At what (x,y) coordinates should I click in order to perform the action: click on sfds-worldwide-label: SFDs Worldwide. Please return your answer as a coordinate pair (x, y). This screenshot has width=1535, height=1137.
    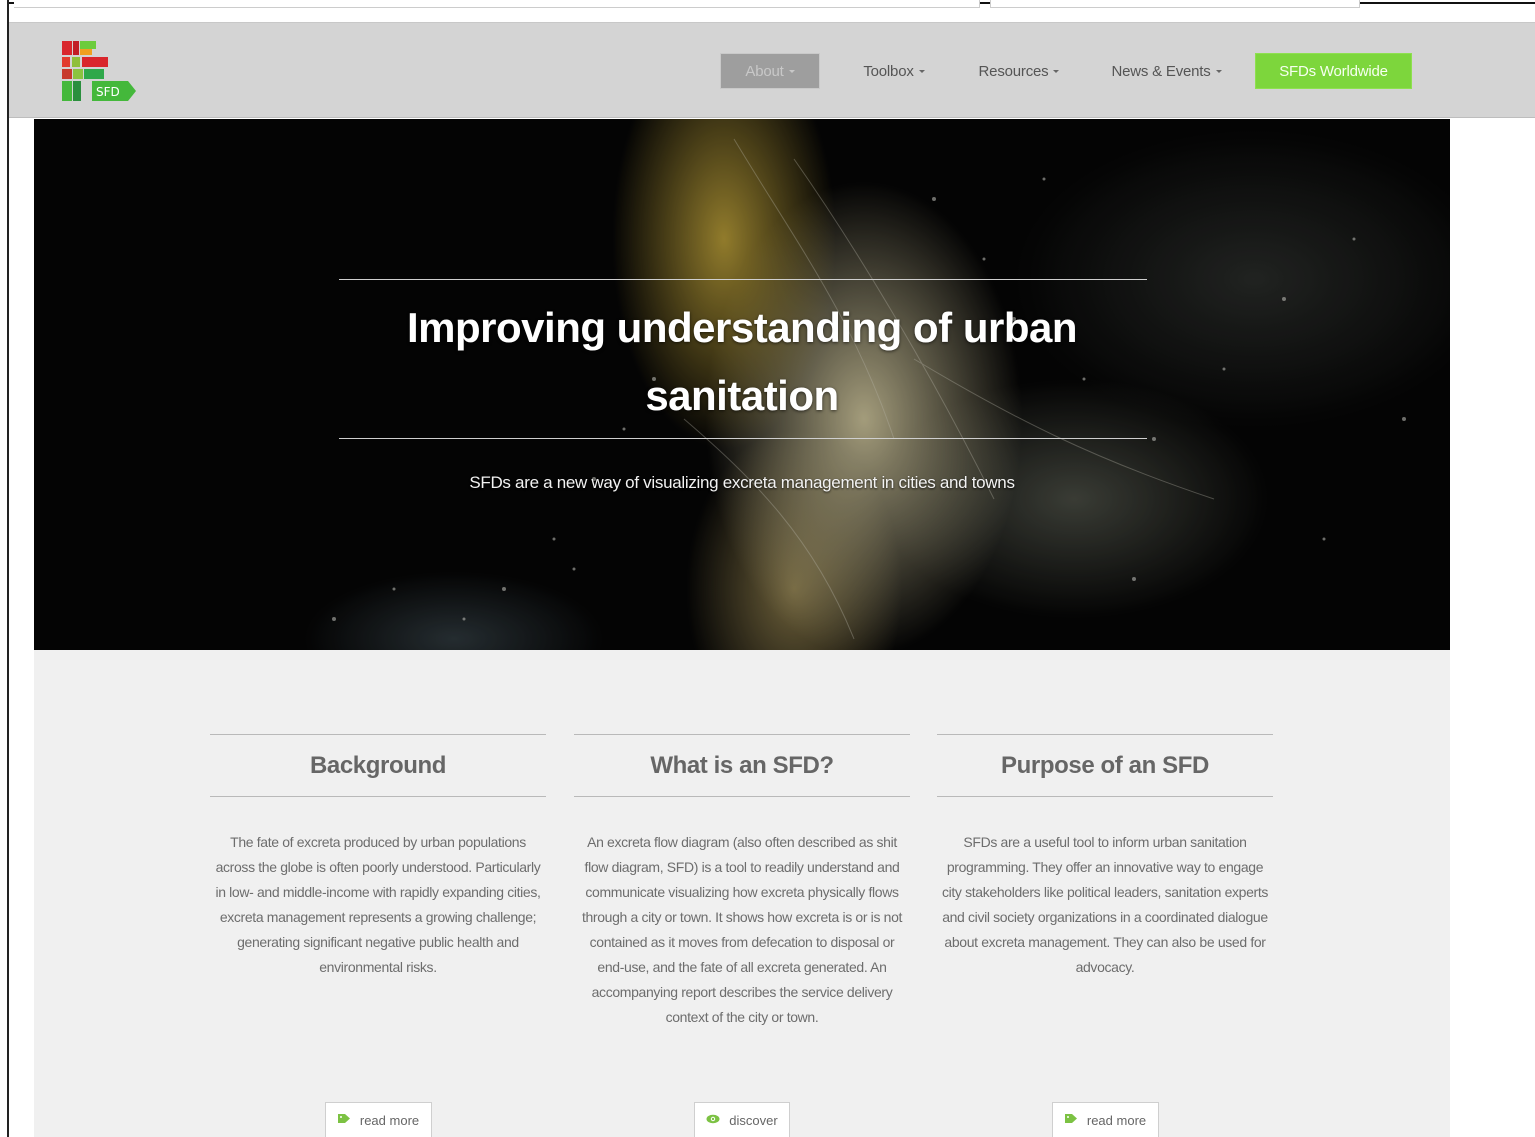
    Looking at the image, I should click on (1333, 71).